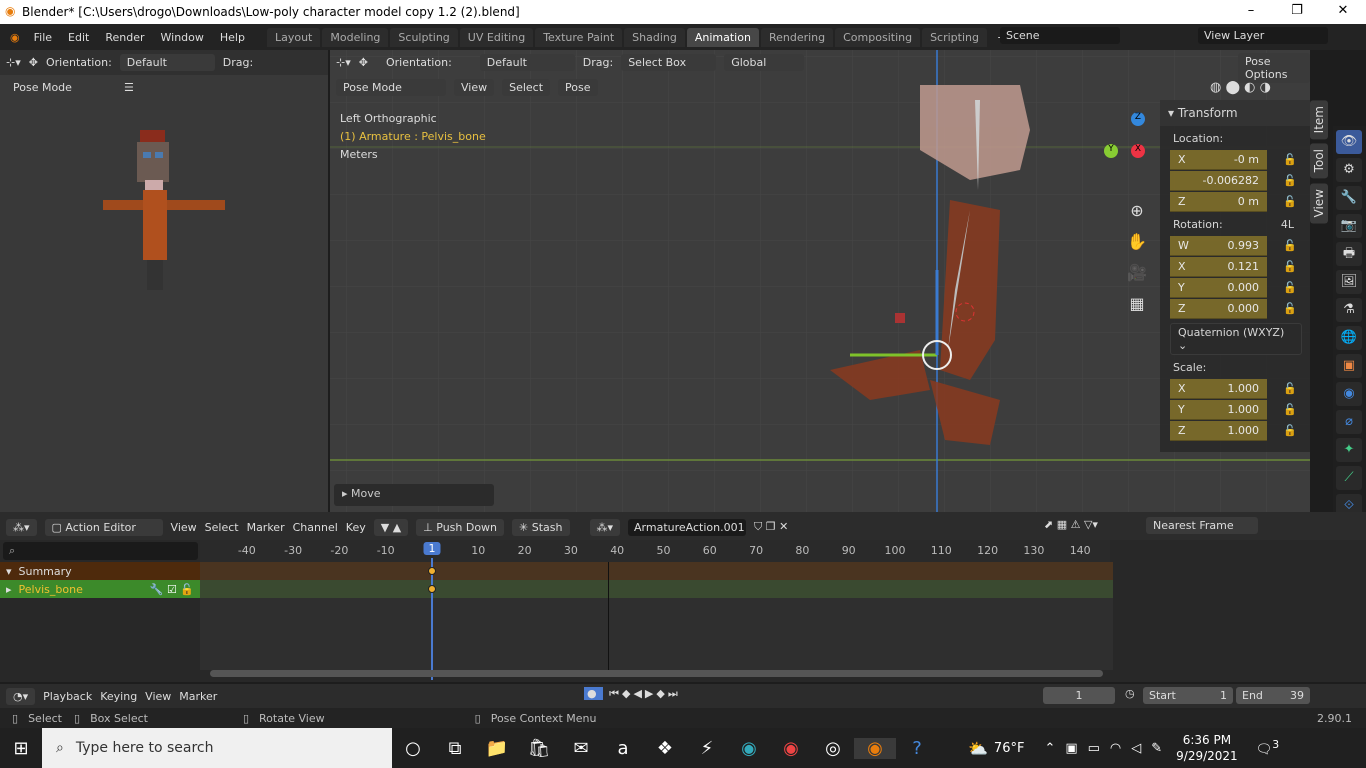 Image resolution: width=1366 pixels, height=768 pixels. What do you see at coordinates (1297, 12) in the screenshot?
I see `maximize-button: ❐` at bounding box center [1297, 12].